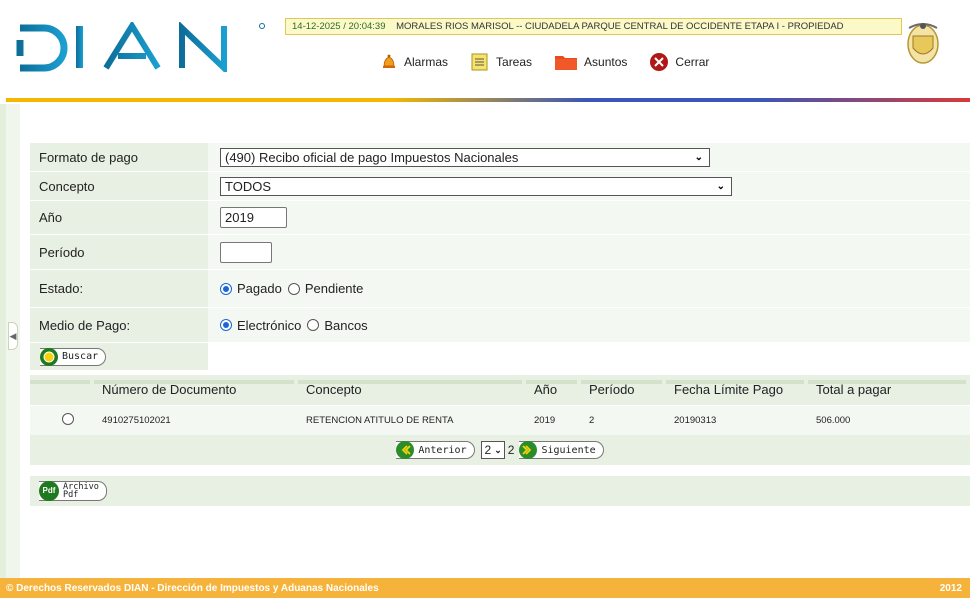 The width and height of the screenshot is (970, 598). What do you see at coordinates (623, 419) in the screenshot?
I see `cell-periodo: 2` at bounding box center [623, 419].